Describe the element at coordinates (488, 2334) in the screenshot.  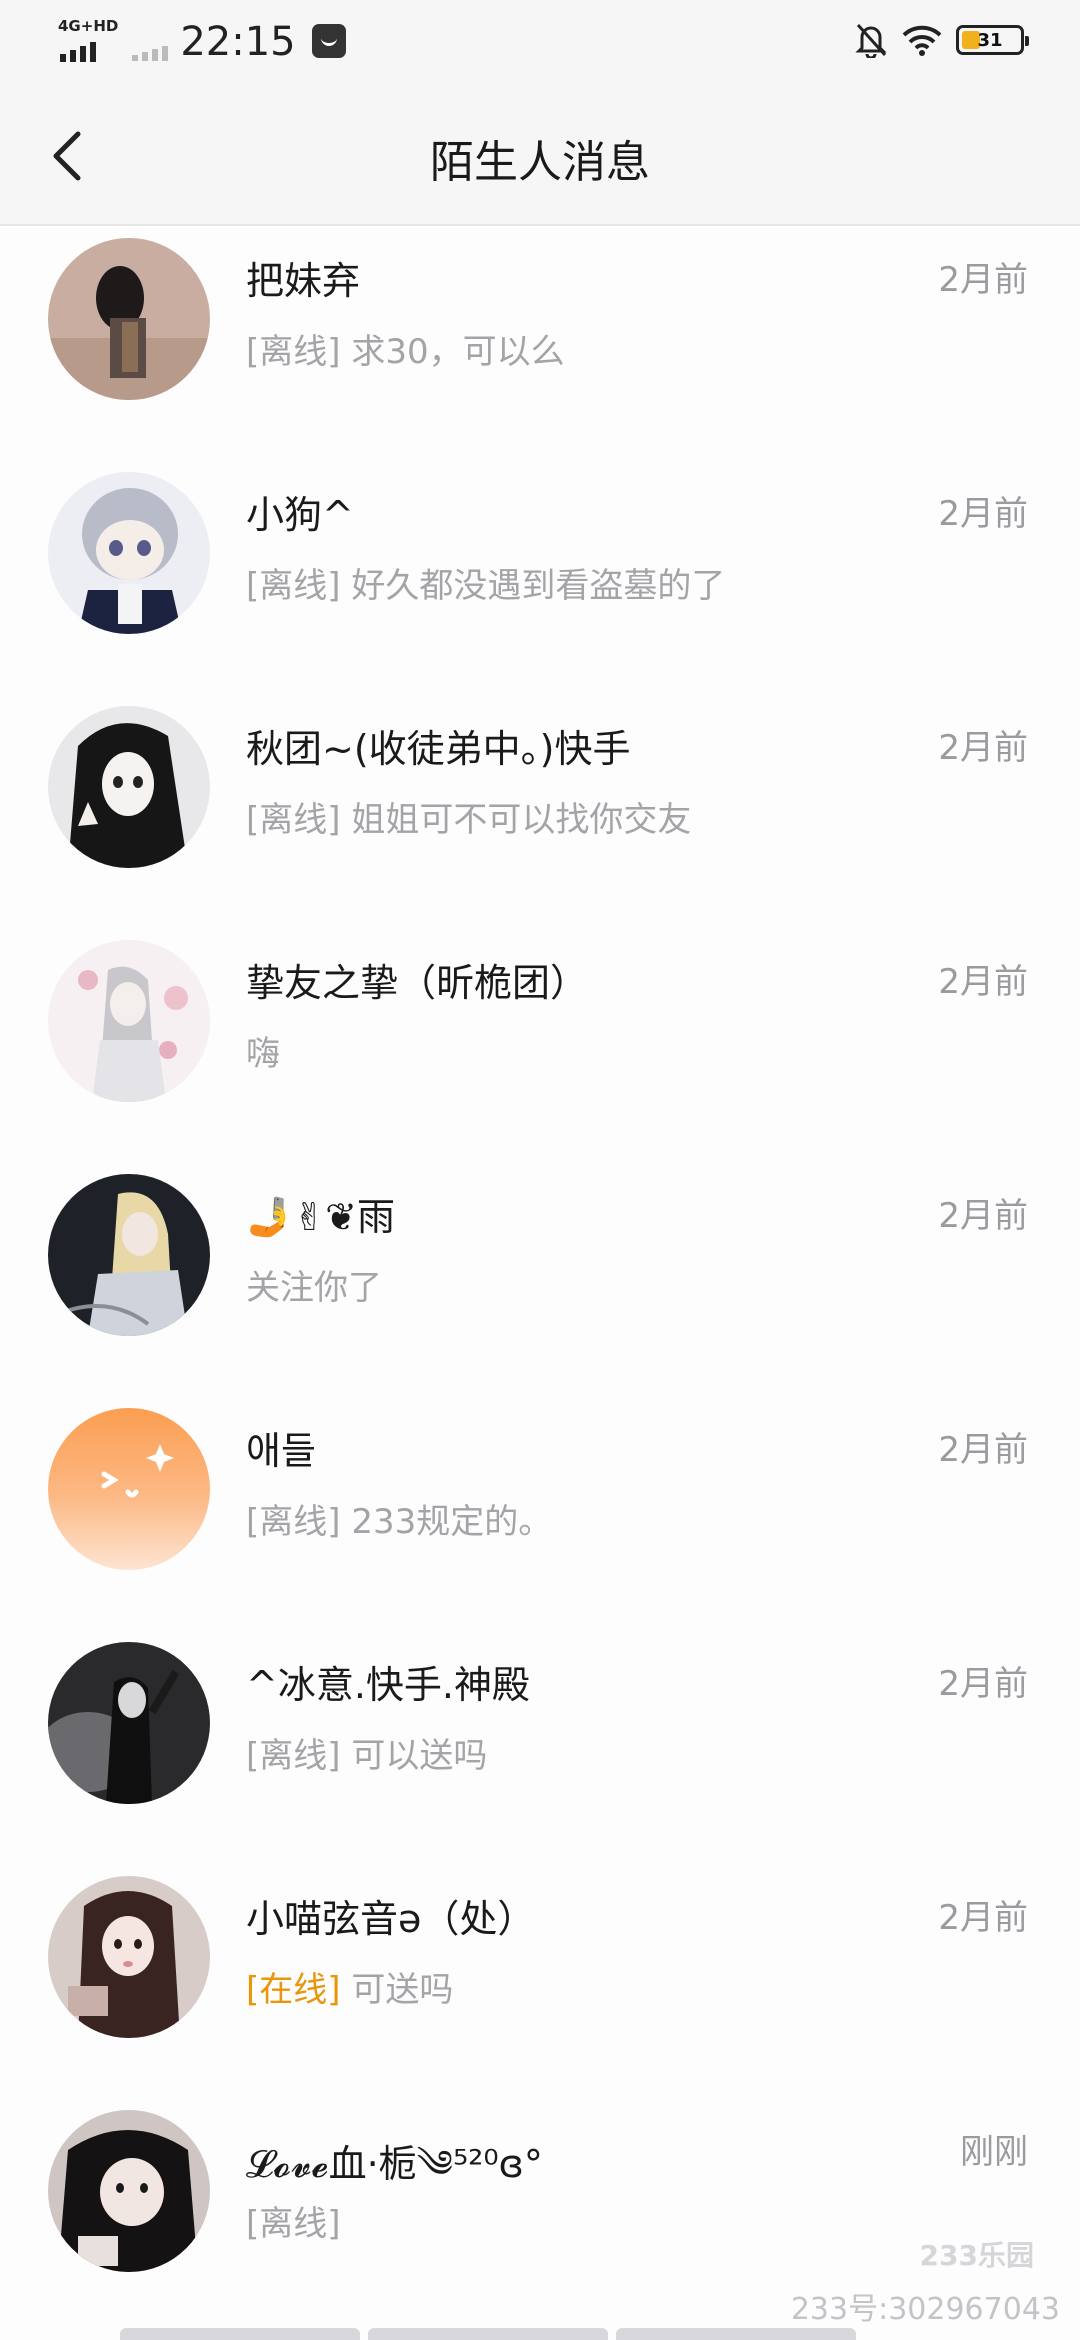
I see `bottom-edge` at that location.